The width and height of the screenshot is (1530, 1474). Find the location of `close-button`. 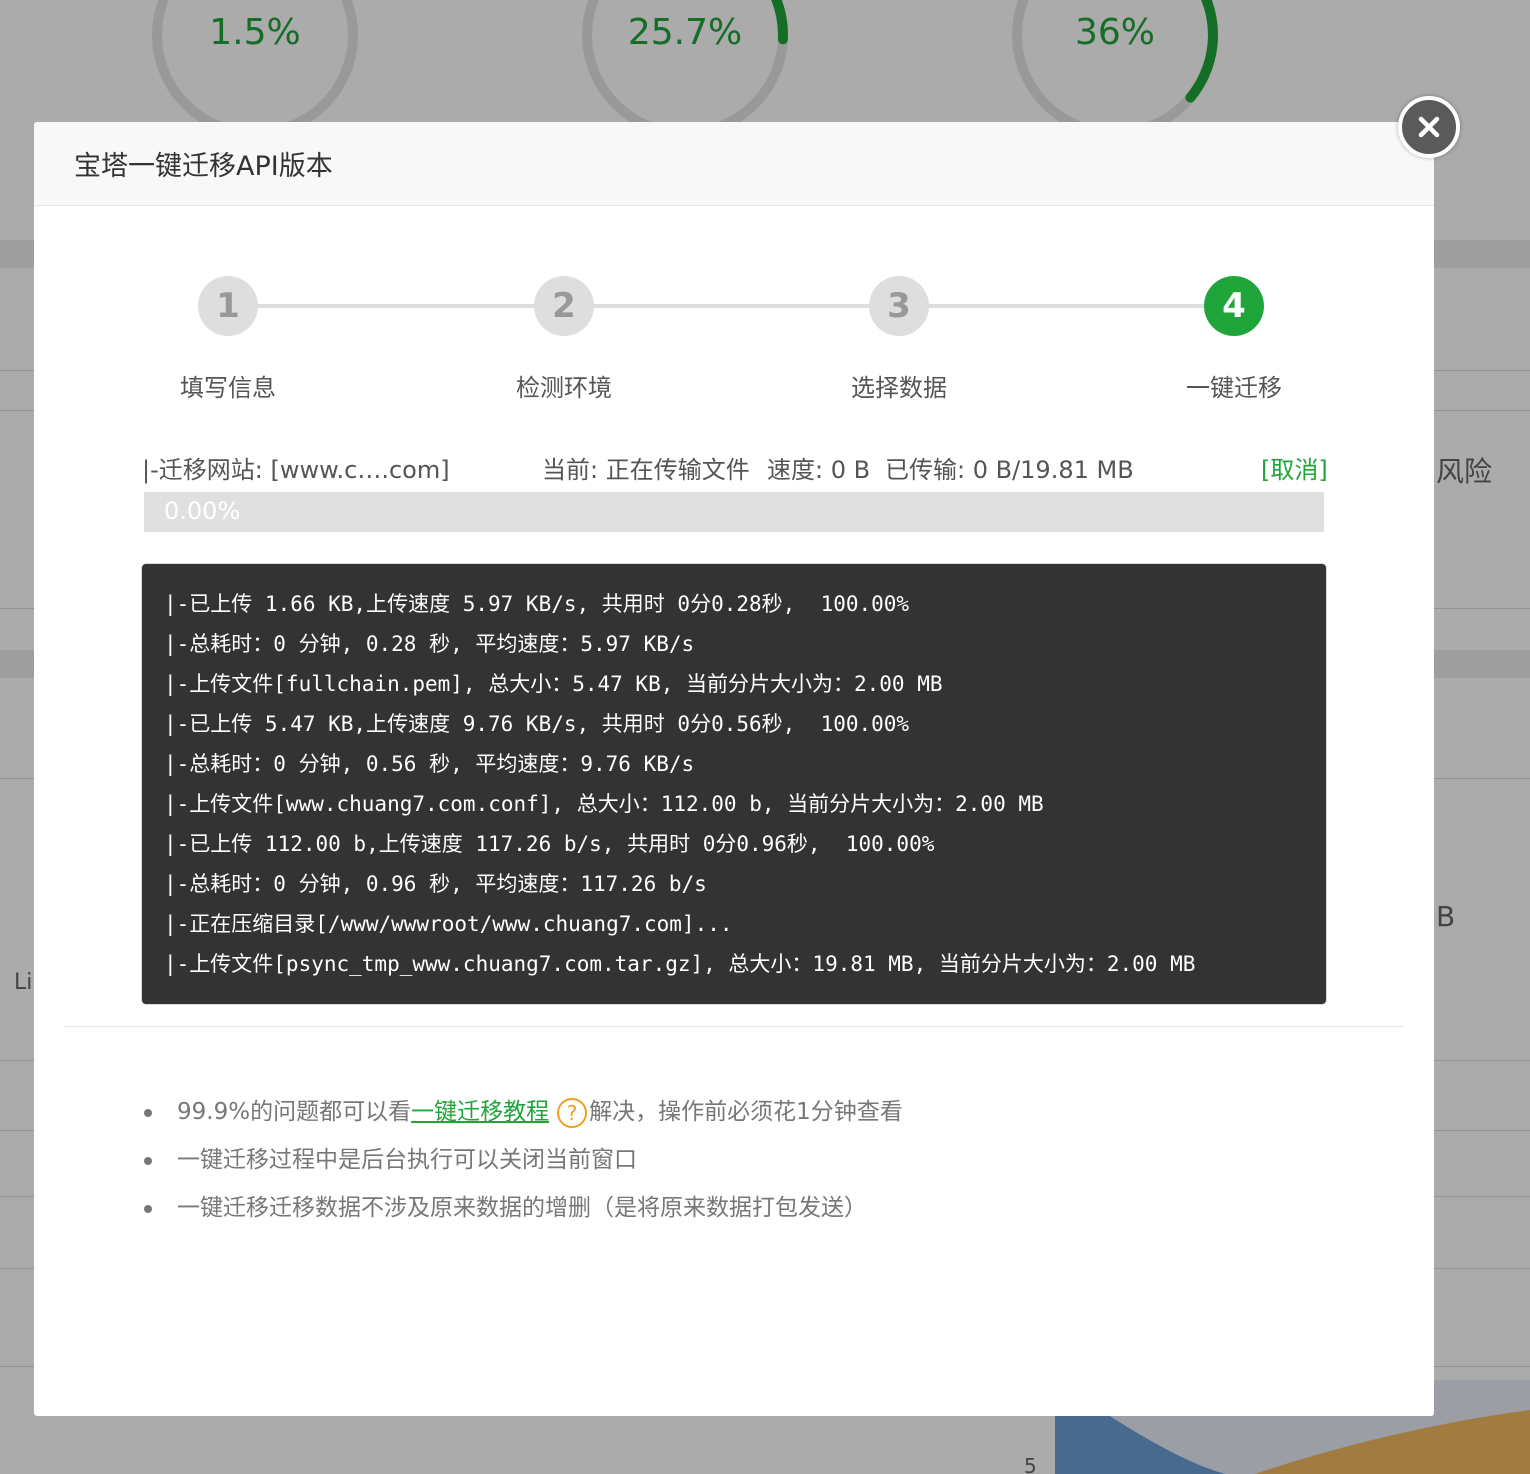

close-button is located at coordinates (1429, 127).